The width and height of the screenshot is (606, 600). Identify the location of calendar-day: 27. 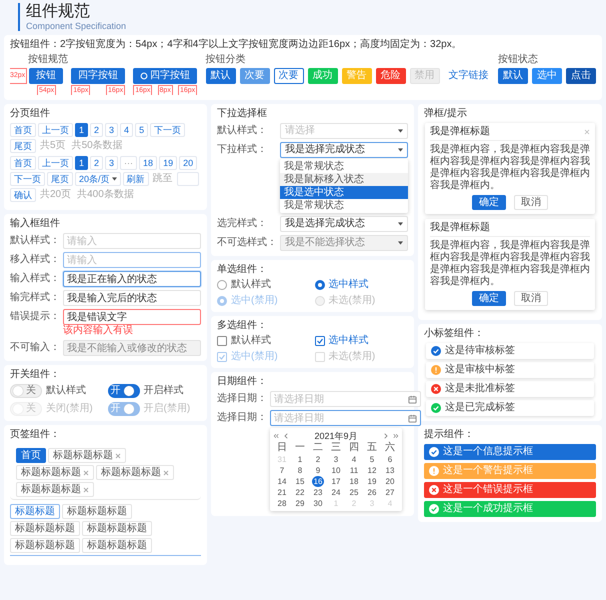
(390, 492).